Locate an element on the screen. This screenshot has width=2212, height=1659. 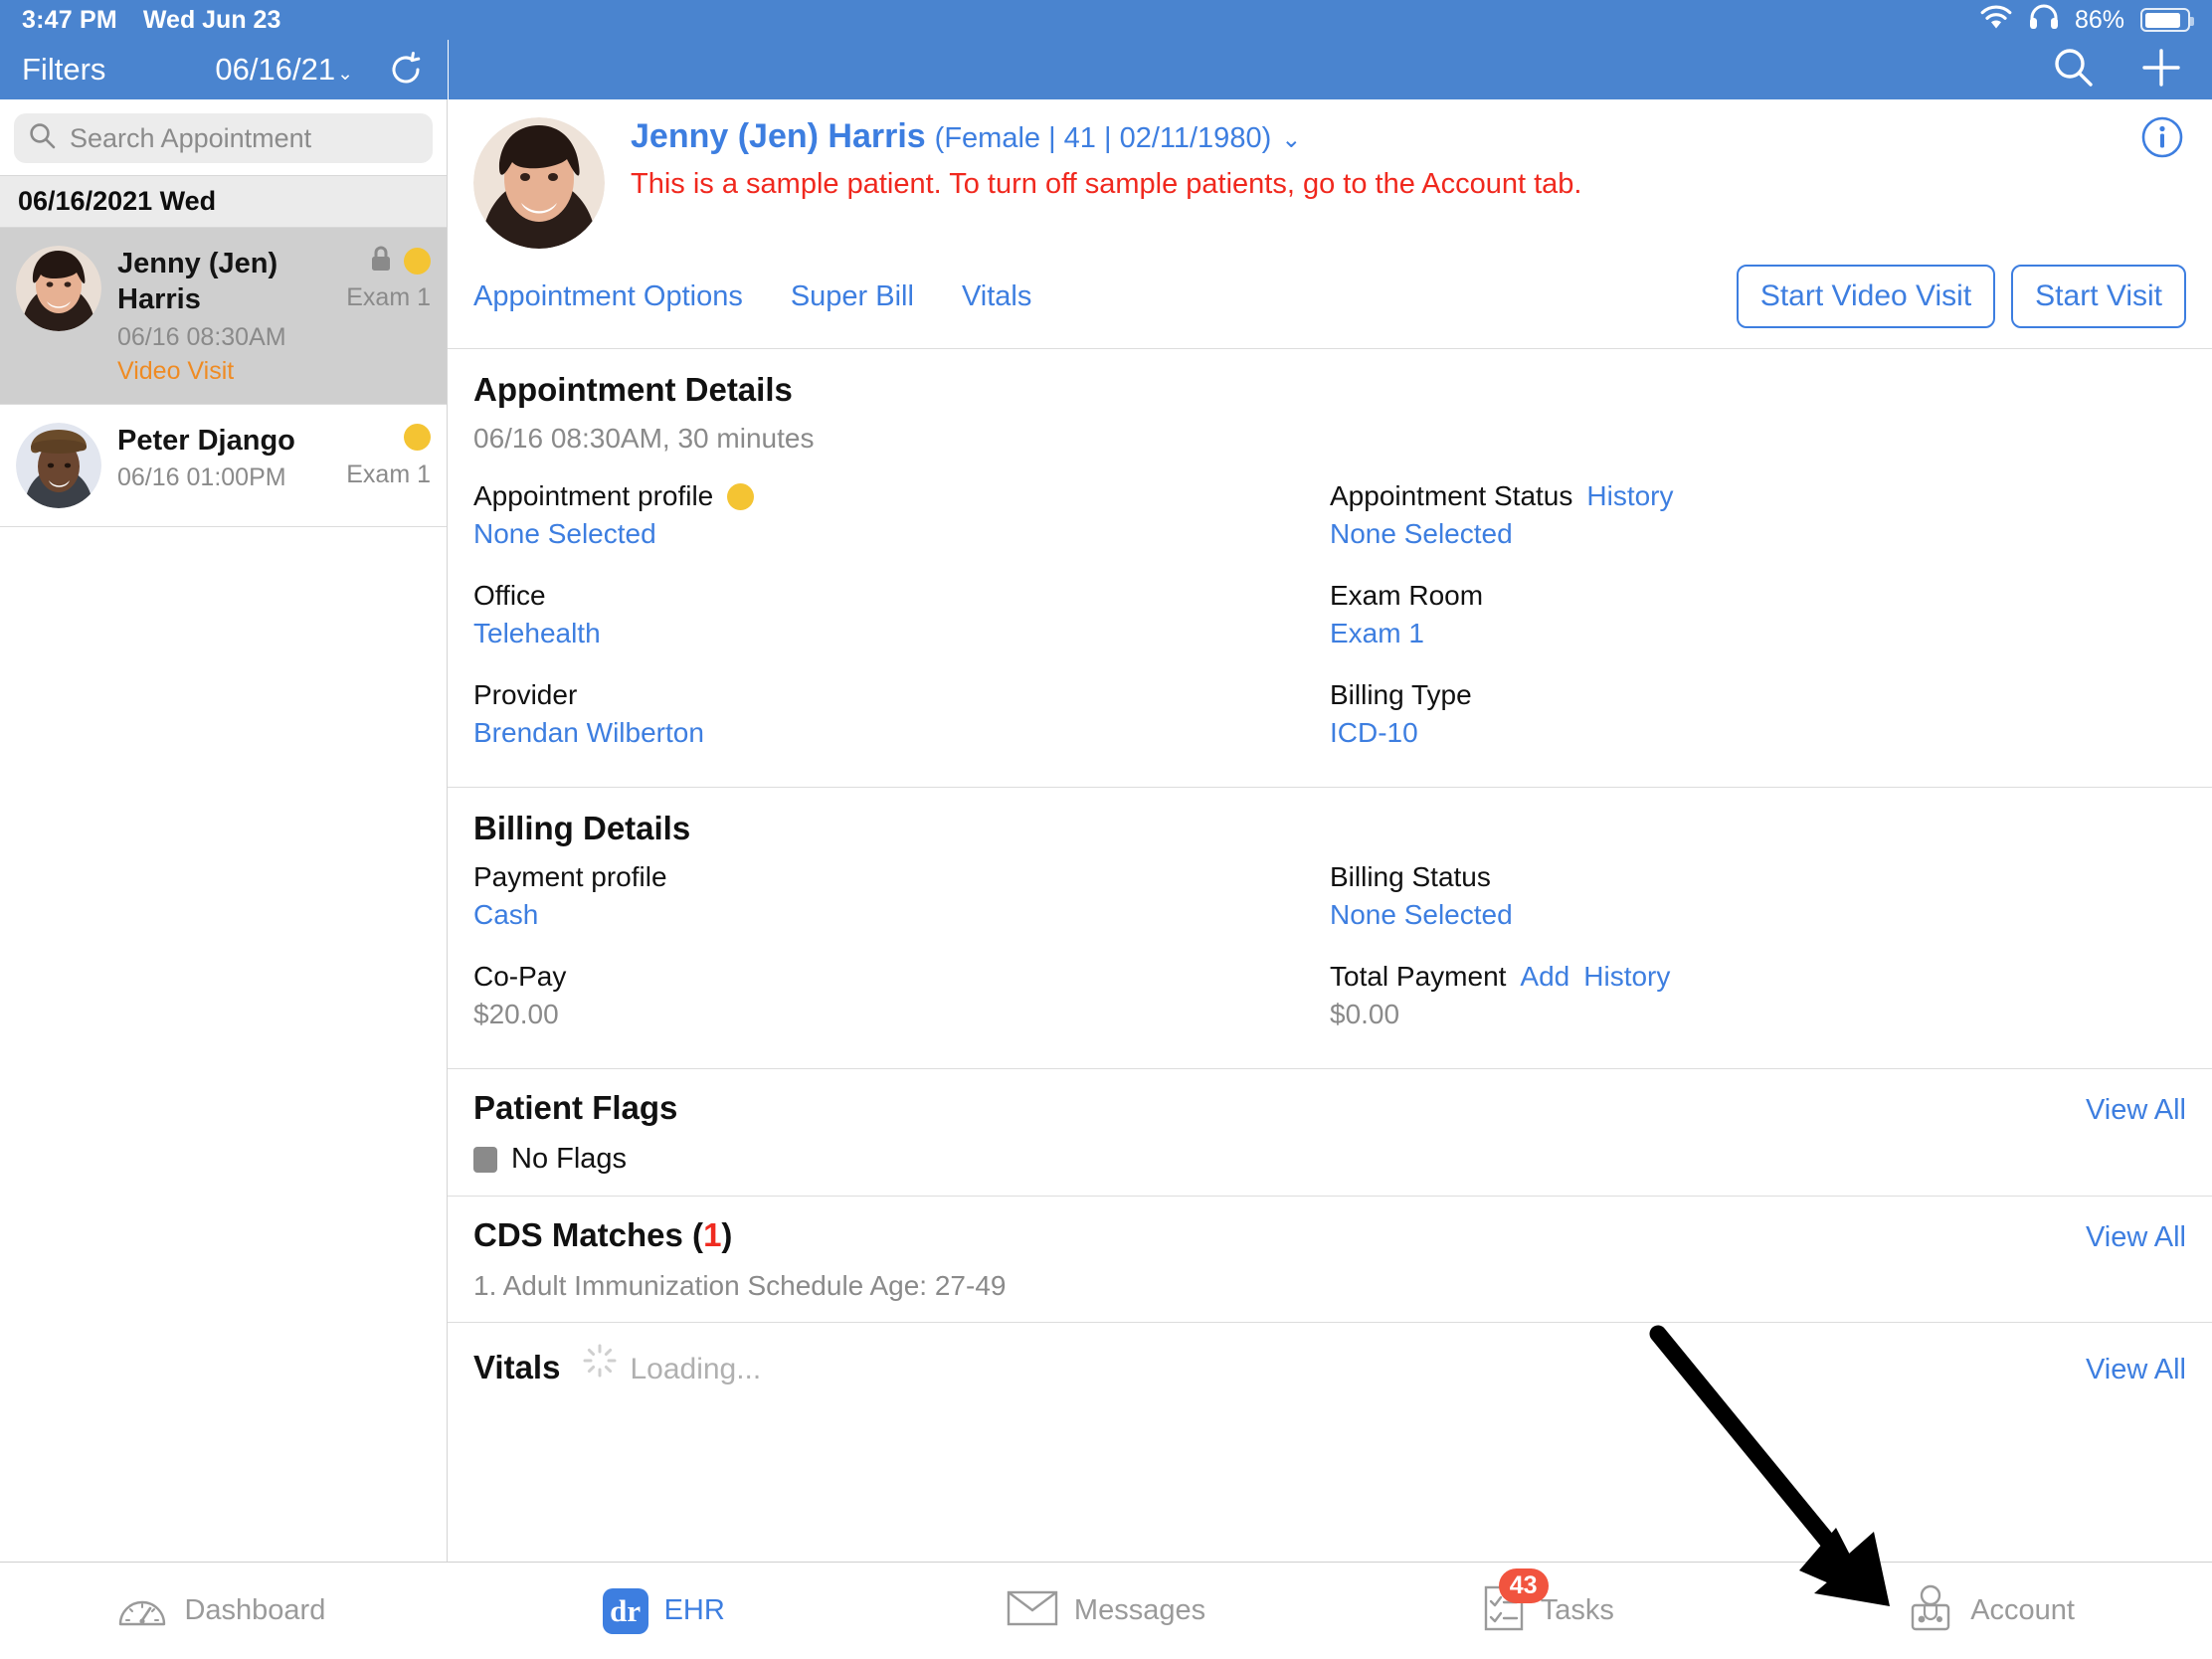
list-item-room: Exam 1 is located at coordinates (388, 297).